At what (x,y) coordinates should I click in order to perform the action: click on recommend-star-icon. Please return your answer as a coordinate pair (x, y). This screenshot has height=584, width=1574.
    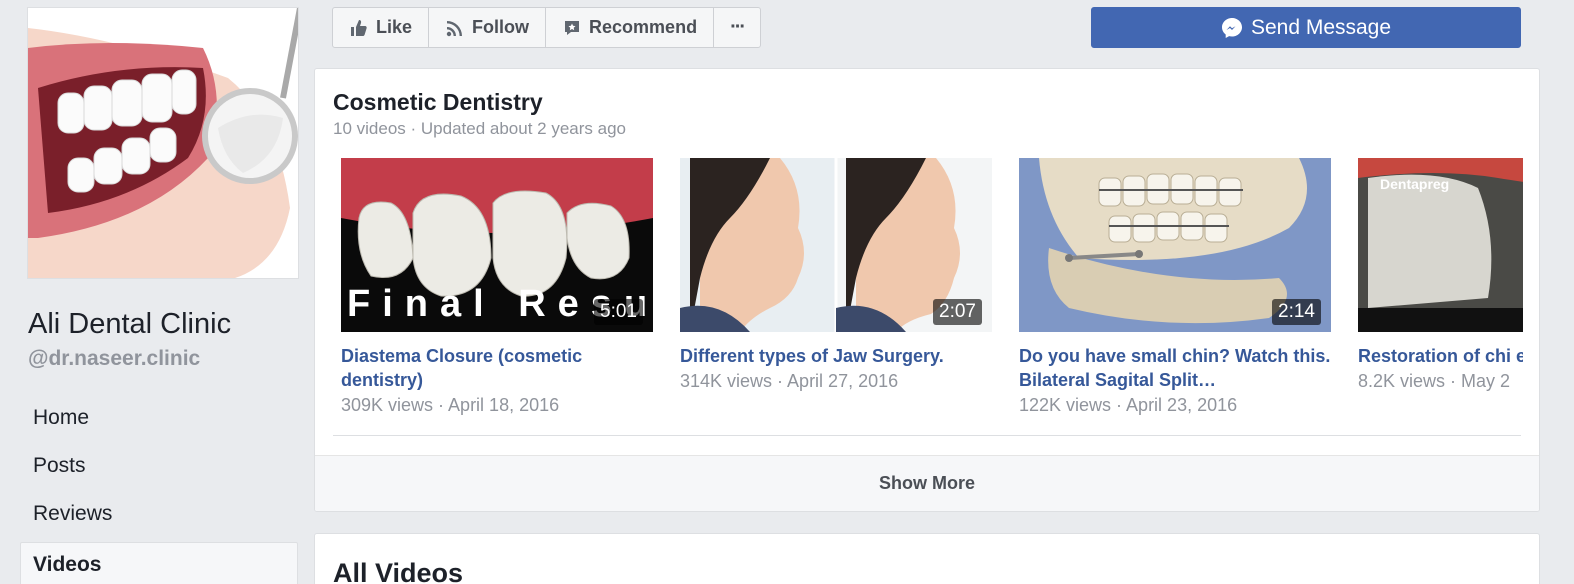
    Looking at the image, I should click on (572, 27).